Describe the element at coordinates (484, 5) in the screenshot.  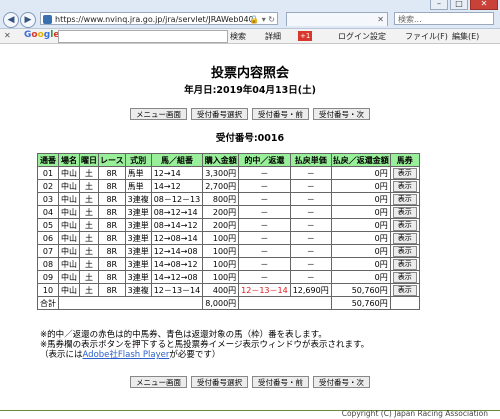
I see `close-window-icon: ✕` at that location.